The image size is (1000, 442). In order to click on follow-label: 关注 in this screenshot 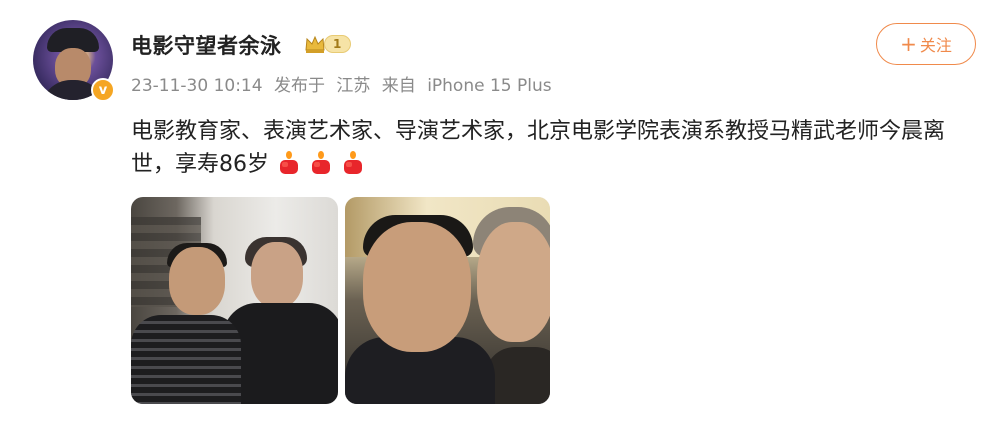, I will do `click(935, 45)`.